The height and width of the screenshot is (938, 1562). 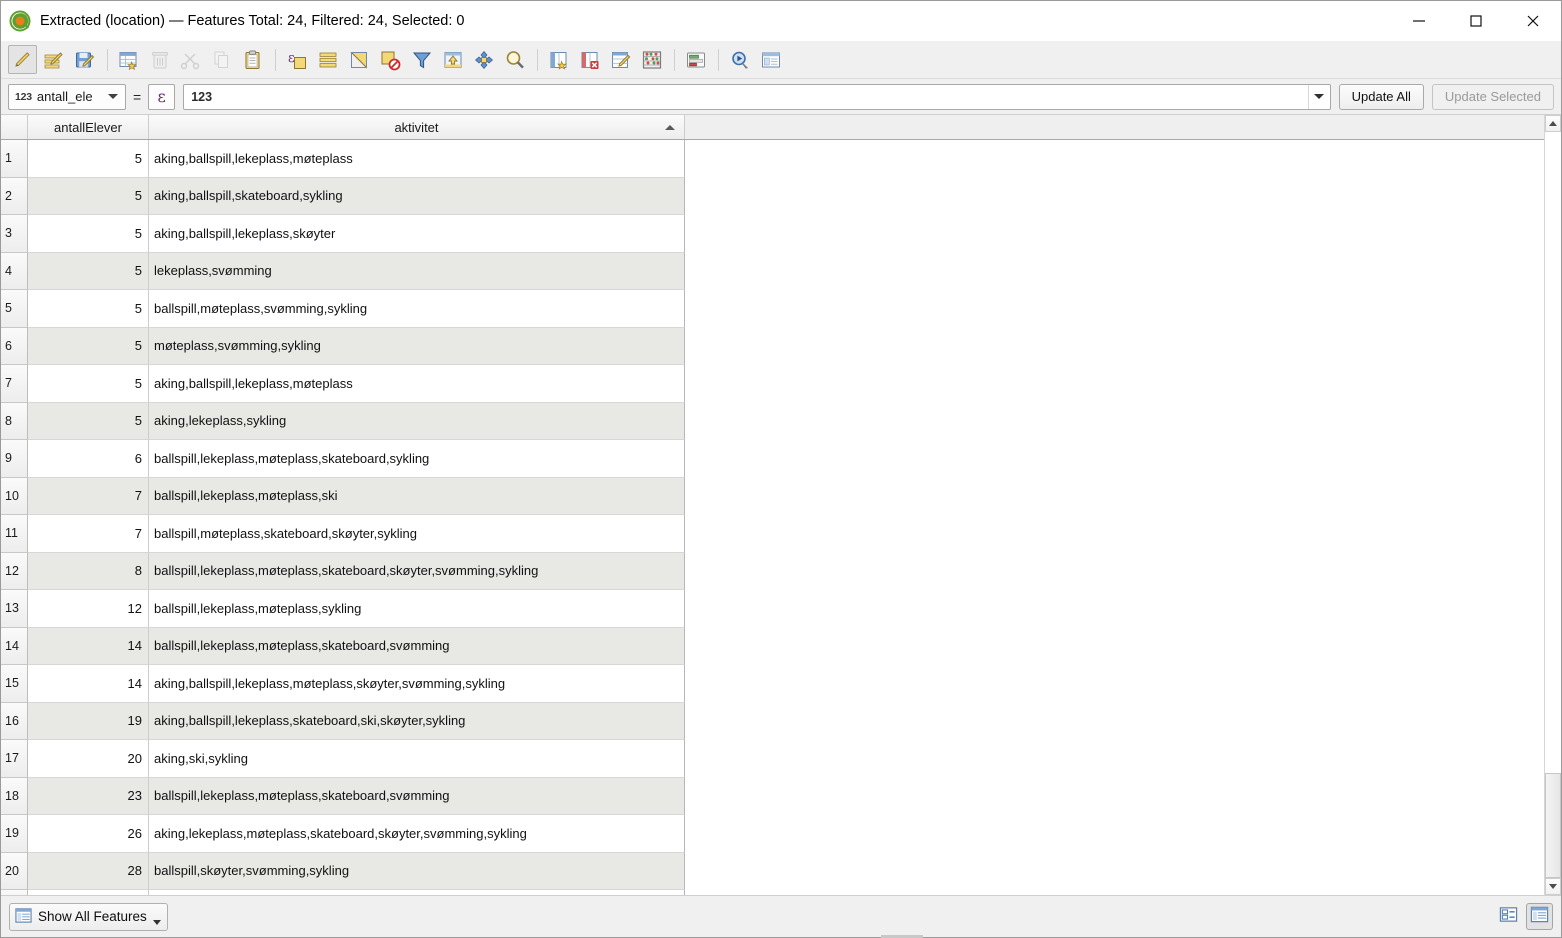 I want to click on row-number-cell: 14, so click(x=14, y=646).